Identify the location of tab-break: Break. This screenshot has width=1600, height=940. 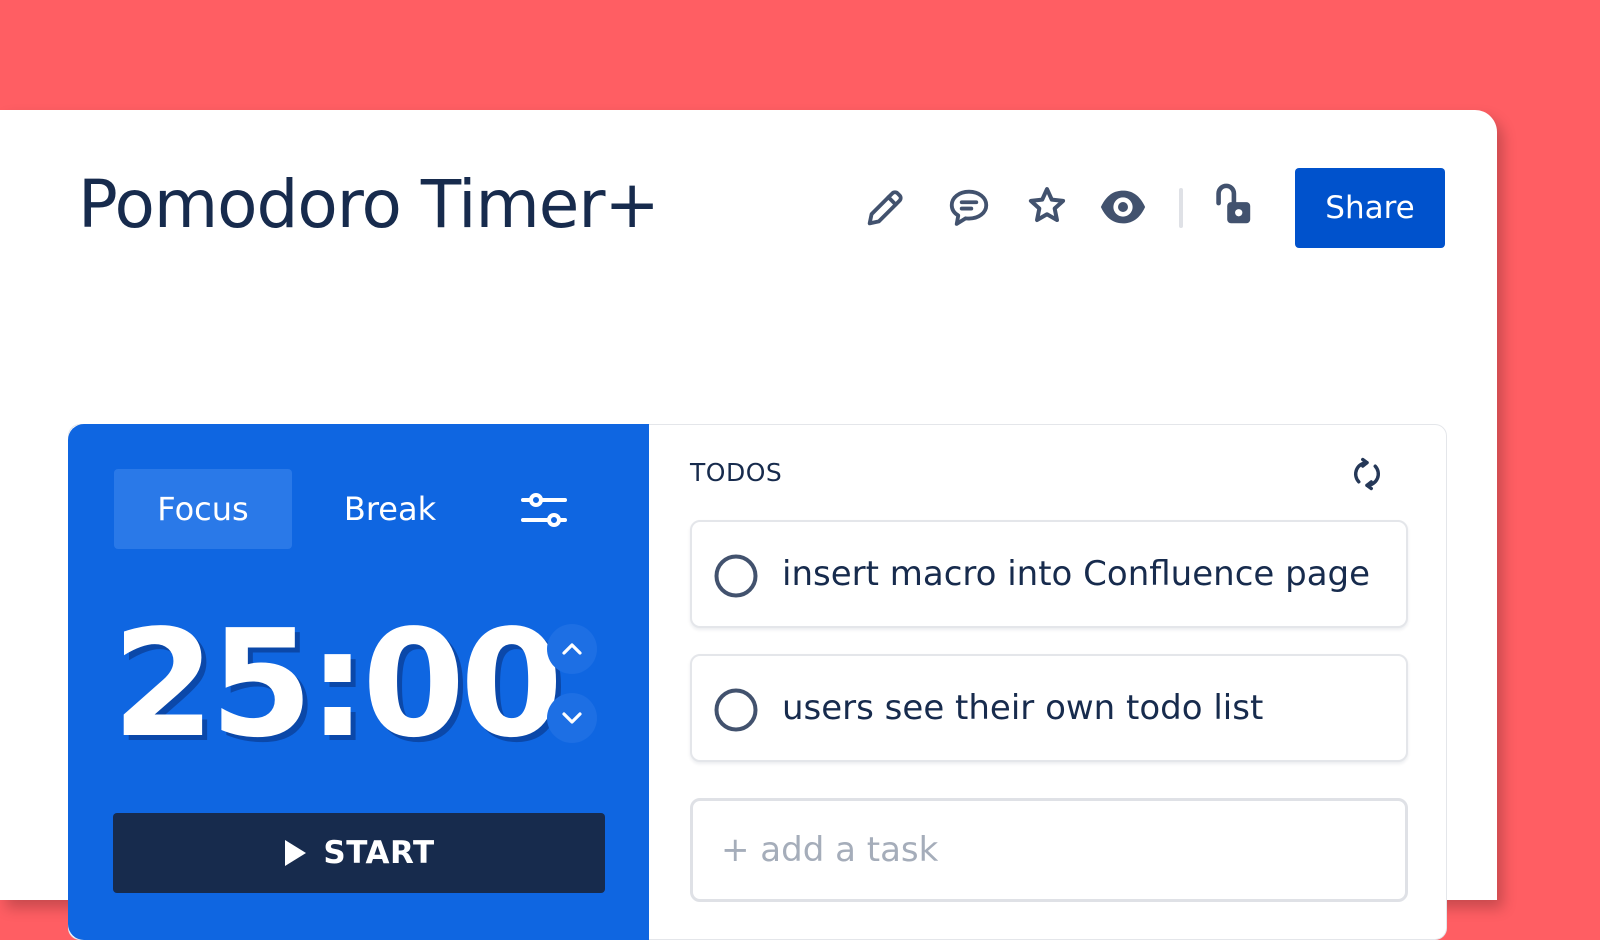
(390, 509).